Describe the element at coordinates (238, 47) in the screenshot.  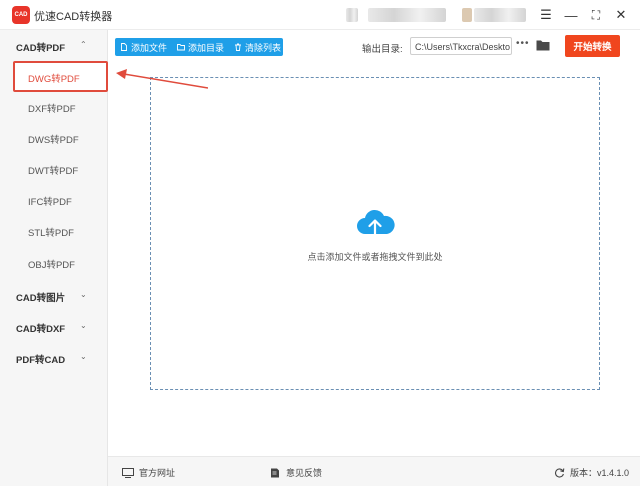
I see `trash-icon` at that location.